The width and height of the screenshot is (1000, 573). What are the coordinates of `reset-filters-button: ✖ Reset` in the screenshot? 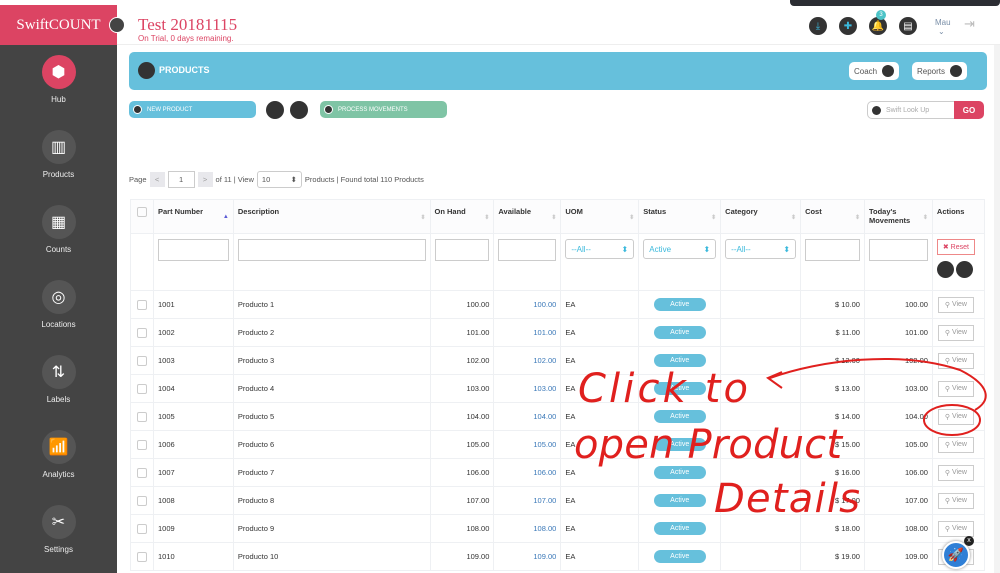 It's located at (955, 247).